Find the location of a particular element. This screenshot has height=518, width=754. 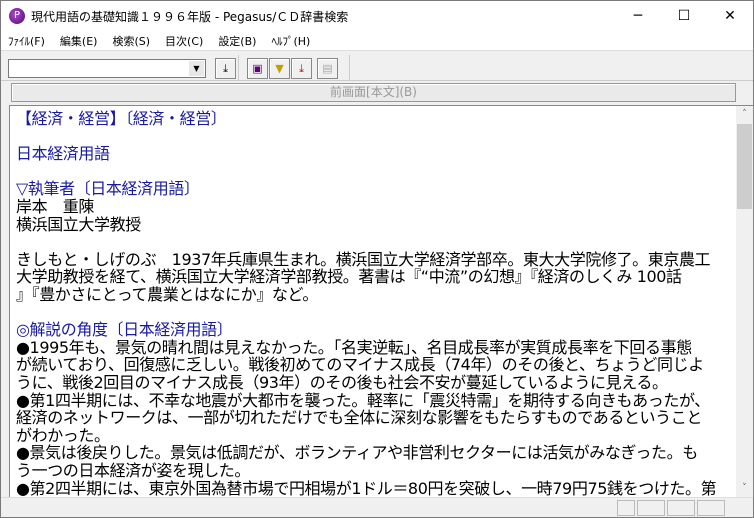

text-line: 』『豊かさにとって農業とはなにか』など。 is located at coordinates (167, 294).